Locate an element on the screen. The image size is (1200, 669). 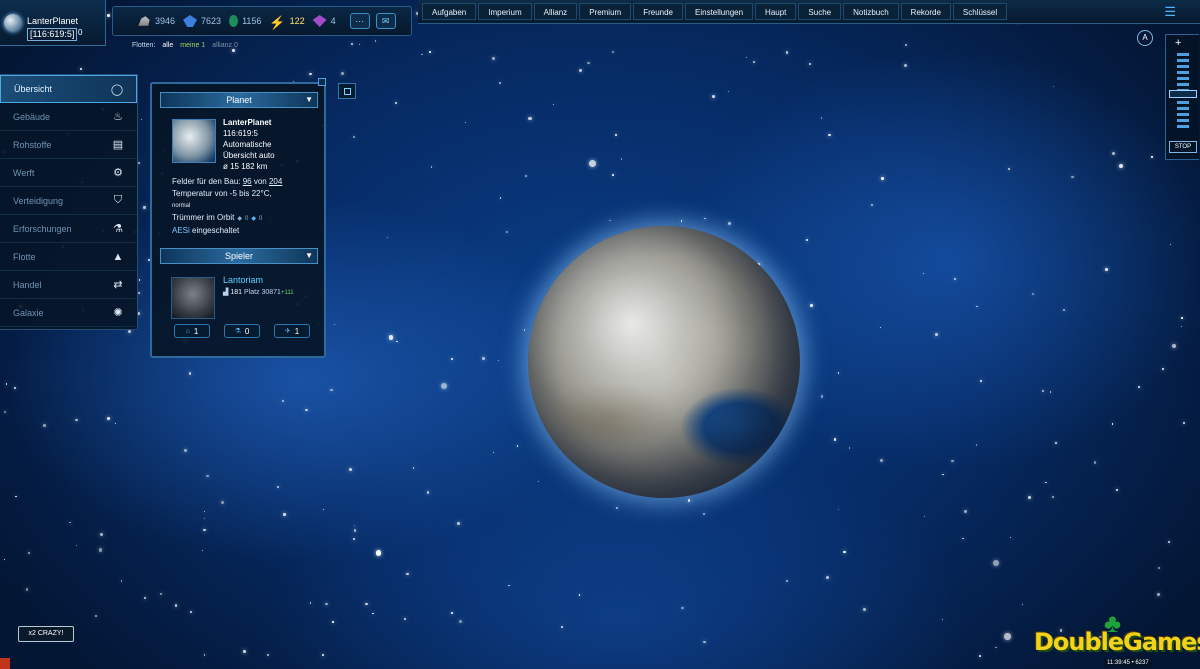
nav-notizbuch: Notizbuch is located at coordinates (871, 11).